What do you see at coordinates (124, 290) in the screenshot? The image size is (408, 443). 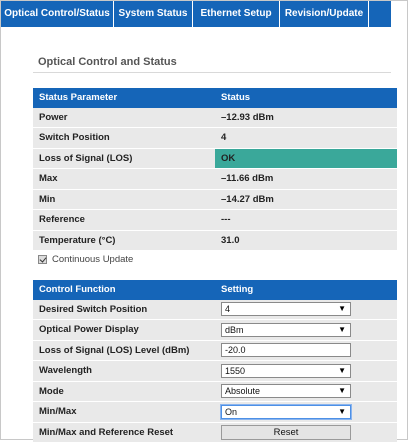 I see `control-function-header: Control Function` at bounding box center [124, 290].